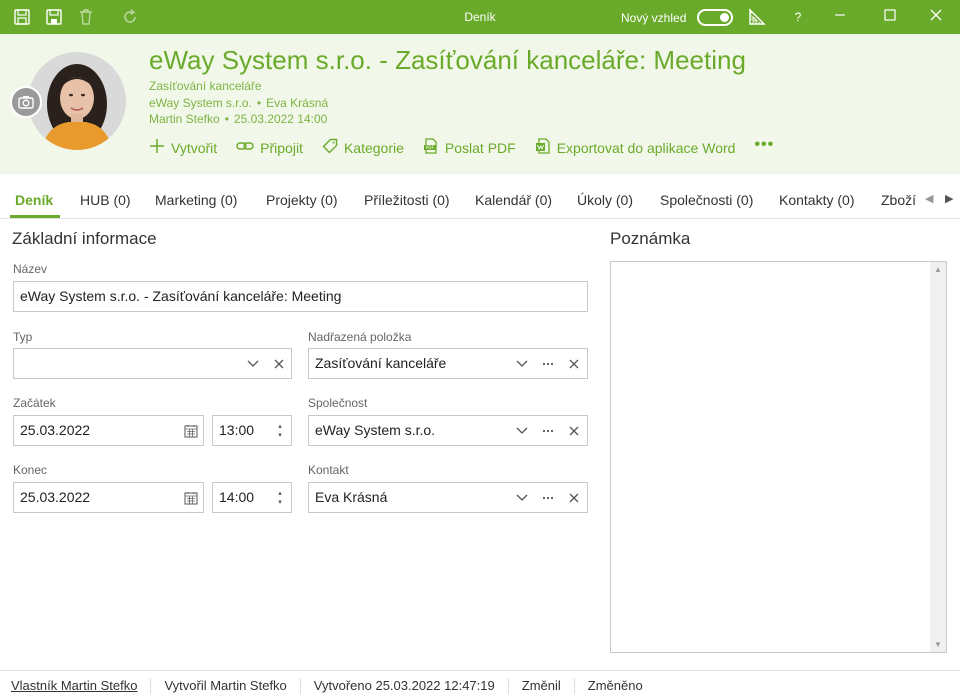 This screenshot has width=960, height=700. Describe the element at coordinates (23, 337) in the screenshot. I see `type-label: Typ` at that location.